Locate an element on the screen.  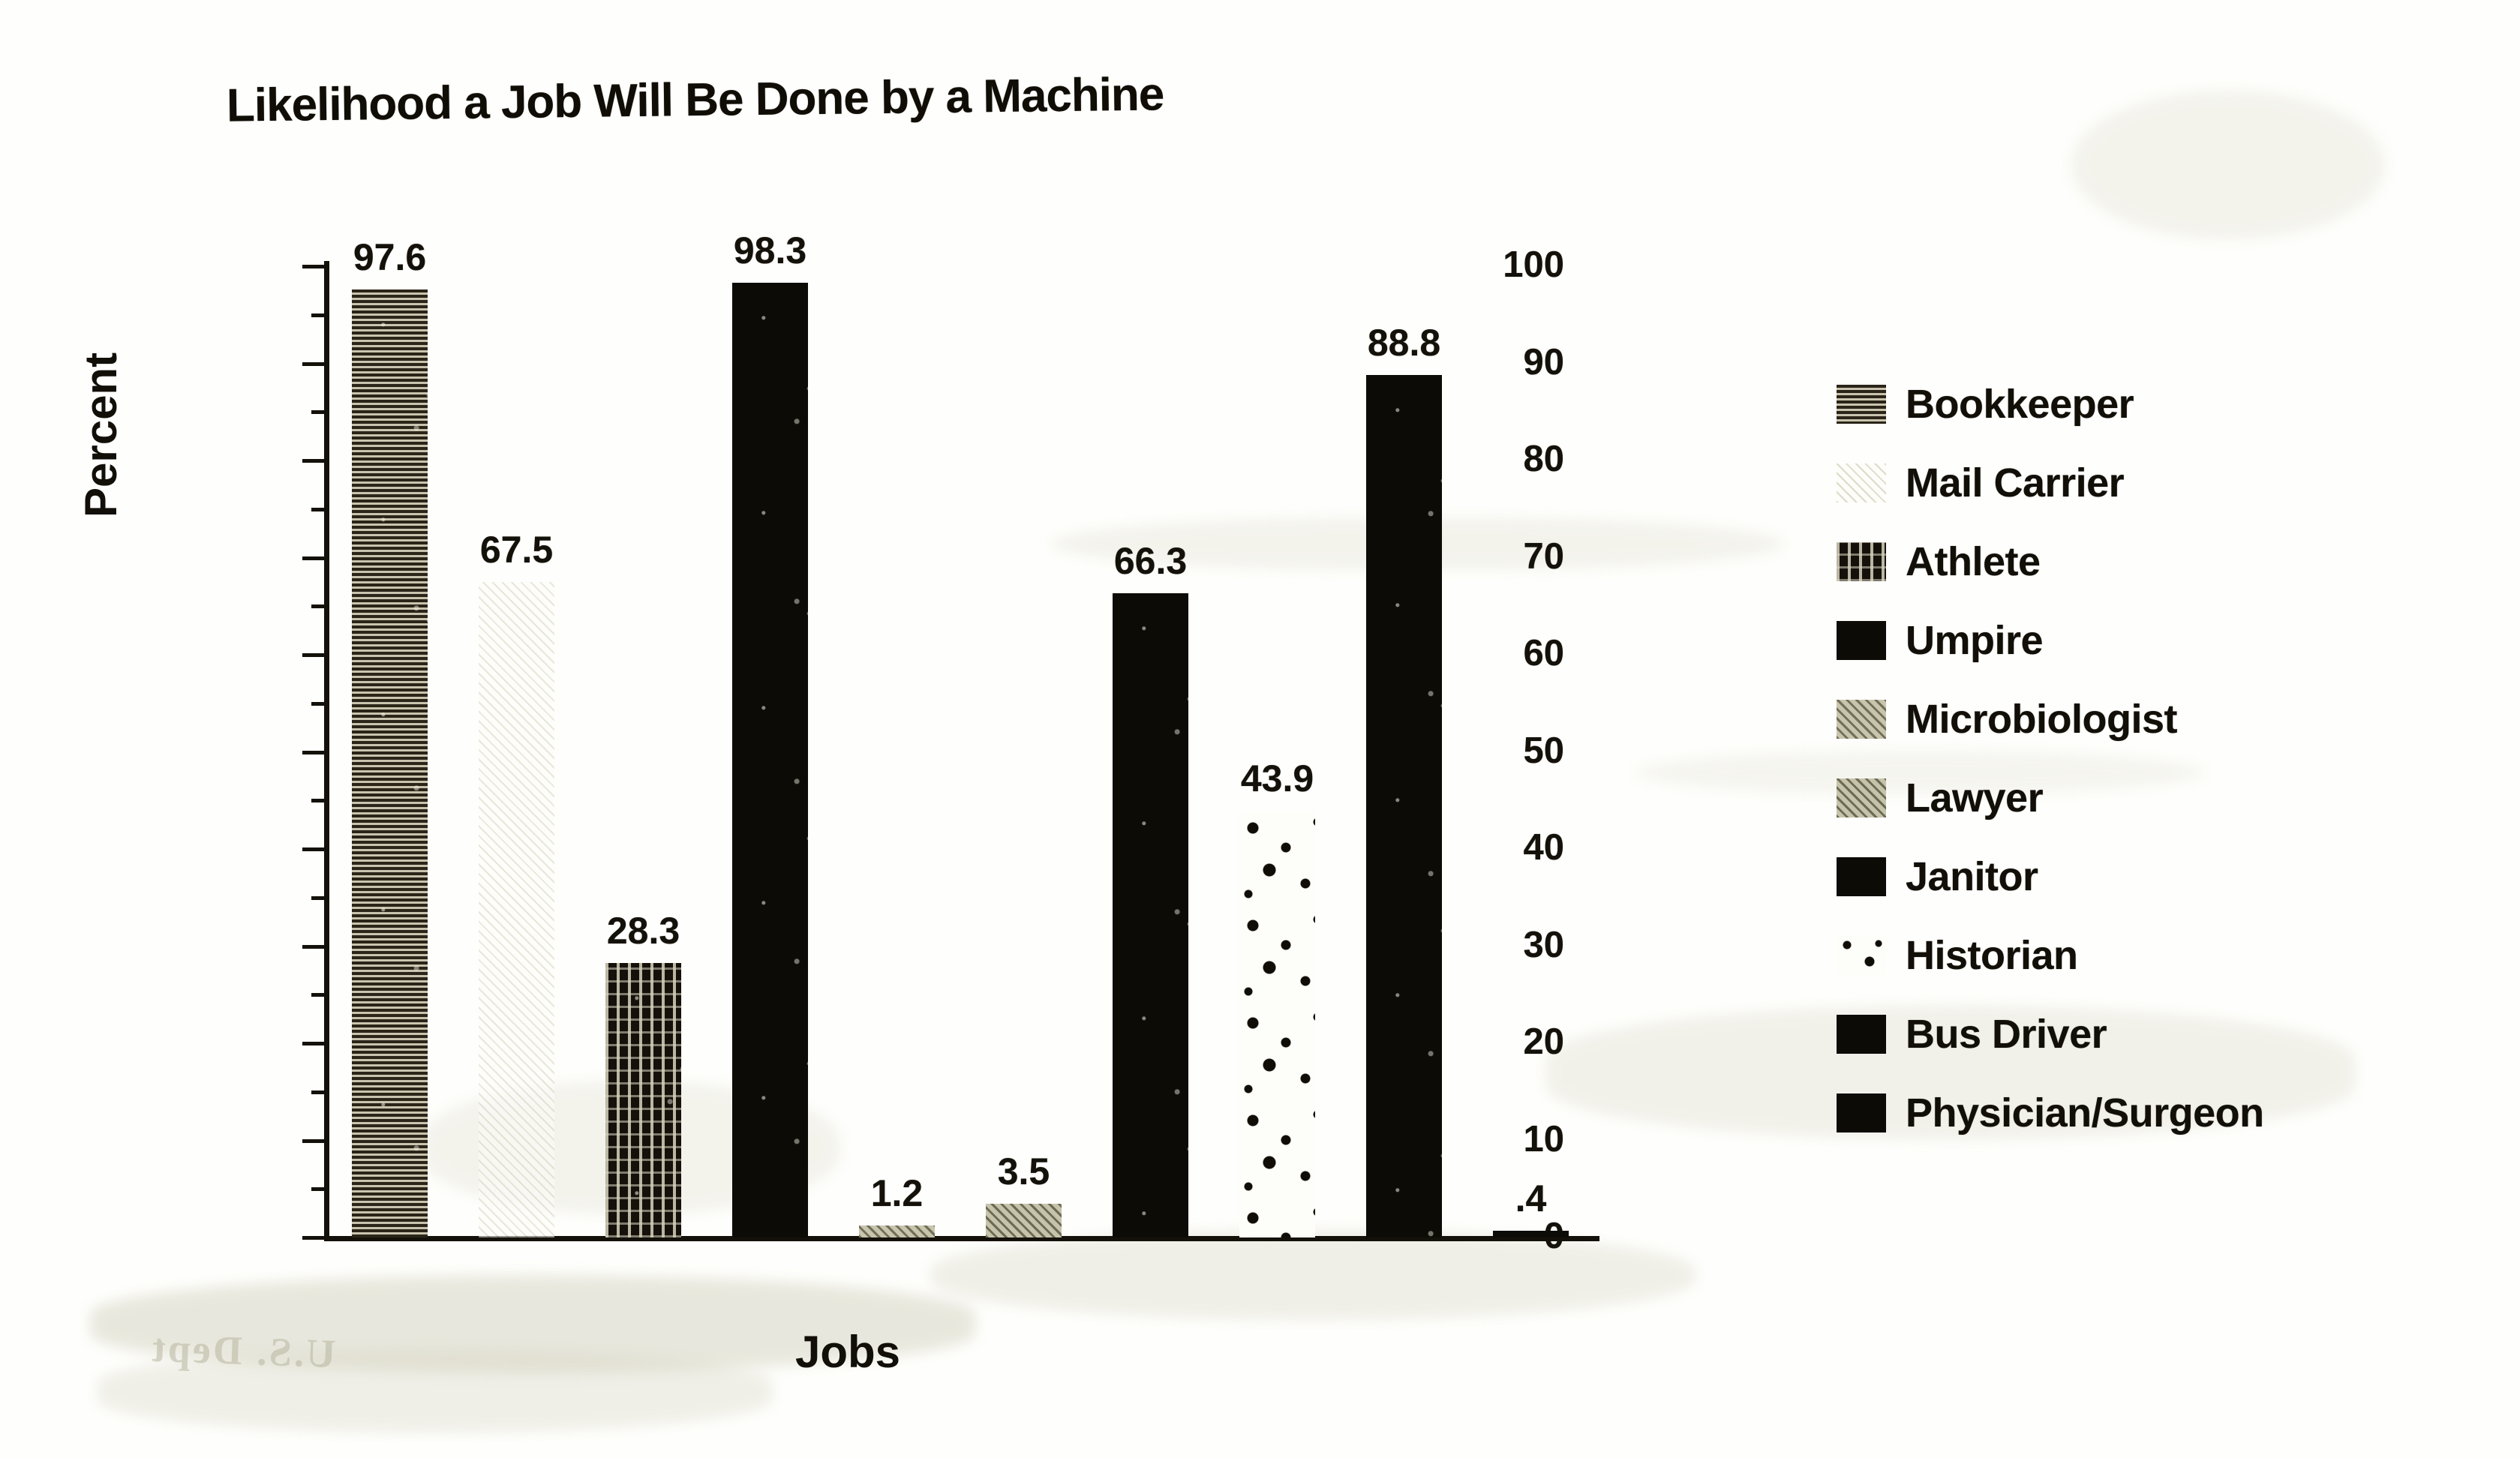
legend-item-label: Athlete is located at coordinates (1973, 561).